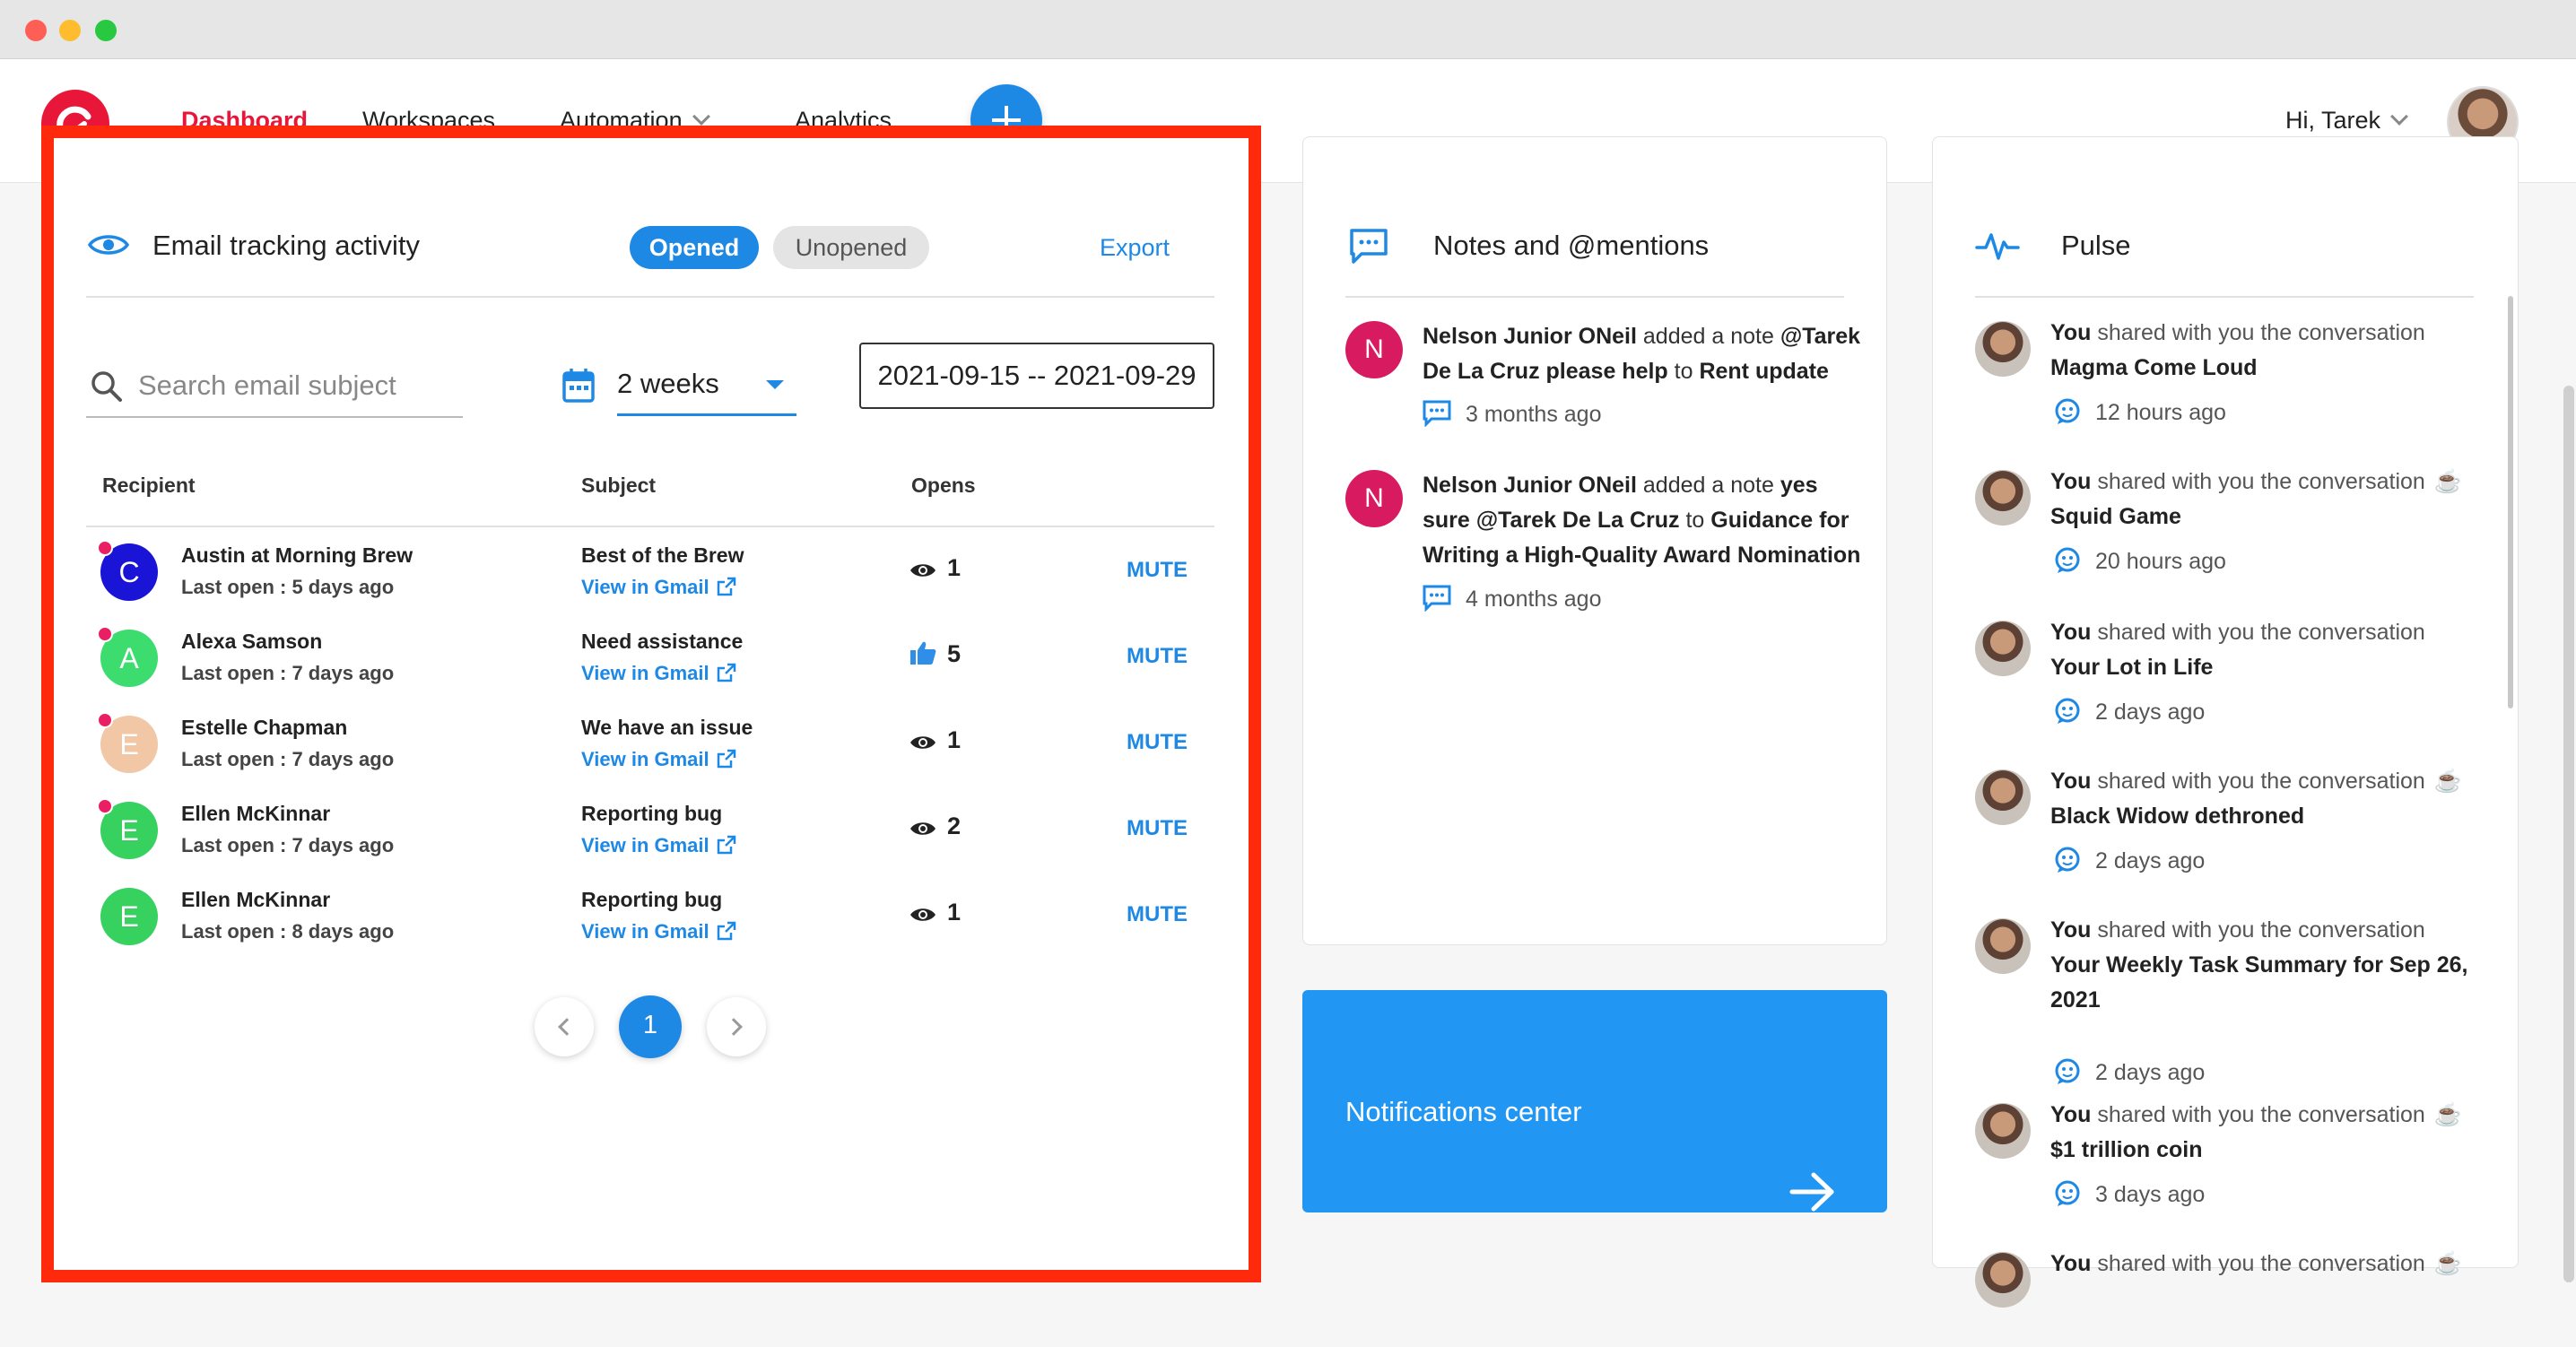  Describe the element at coordinates (70, 30) in the screenshot. I see `minimize-window-button` at that location.